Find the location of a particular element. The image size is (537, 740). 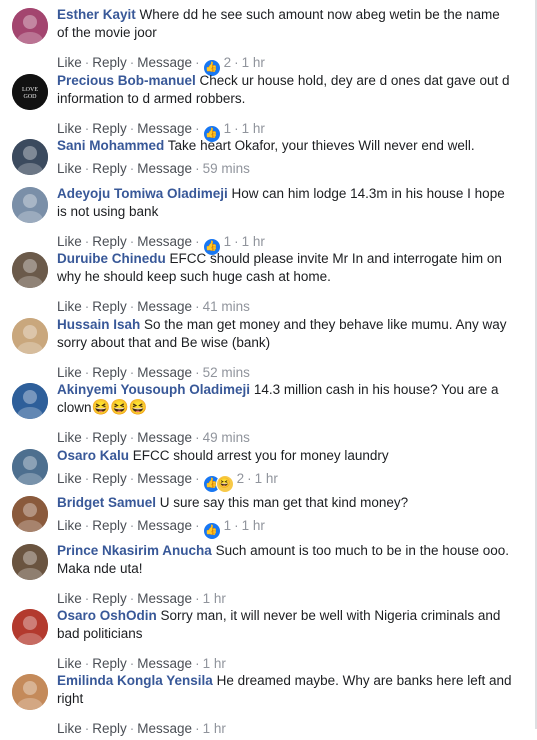

comment-author-link: Akinyemi Yousouph Oladimeji is located at coordinates (153, 389).